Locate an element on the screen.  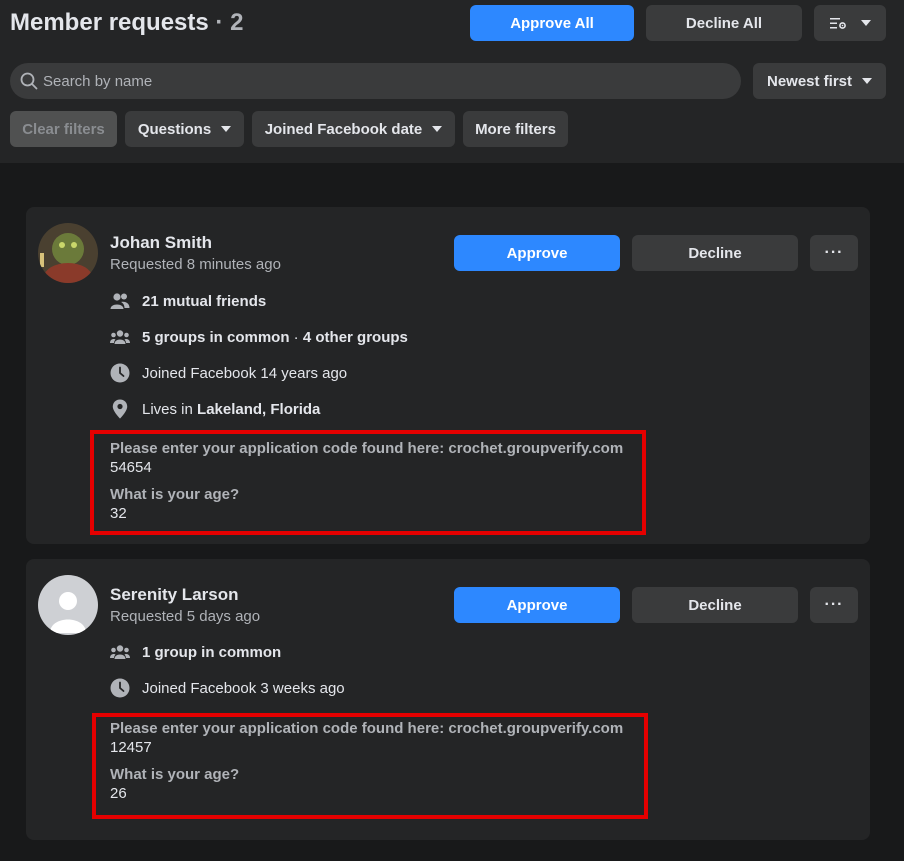
more-filters-button: More filters is located at coordinates (515, 129).